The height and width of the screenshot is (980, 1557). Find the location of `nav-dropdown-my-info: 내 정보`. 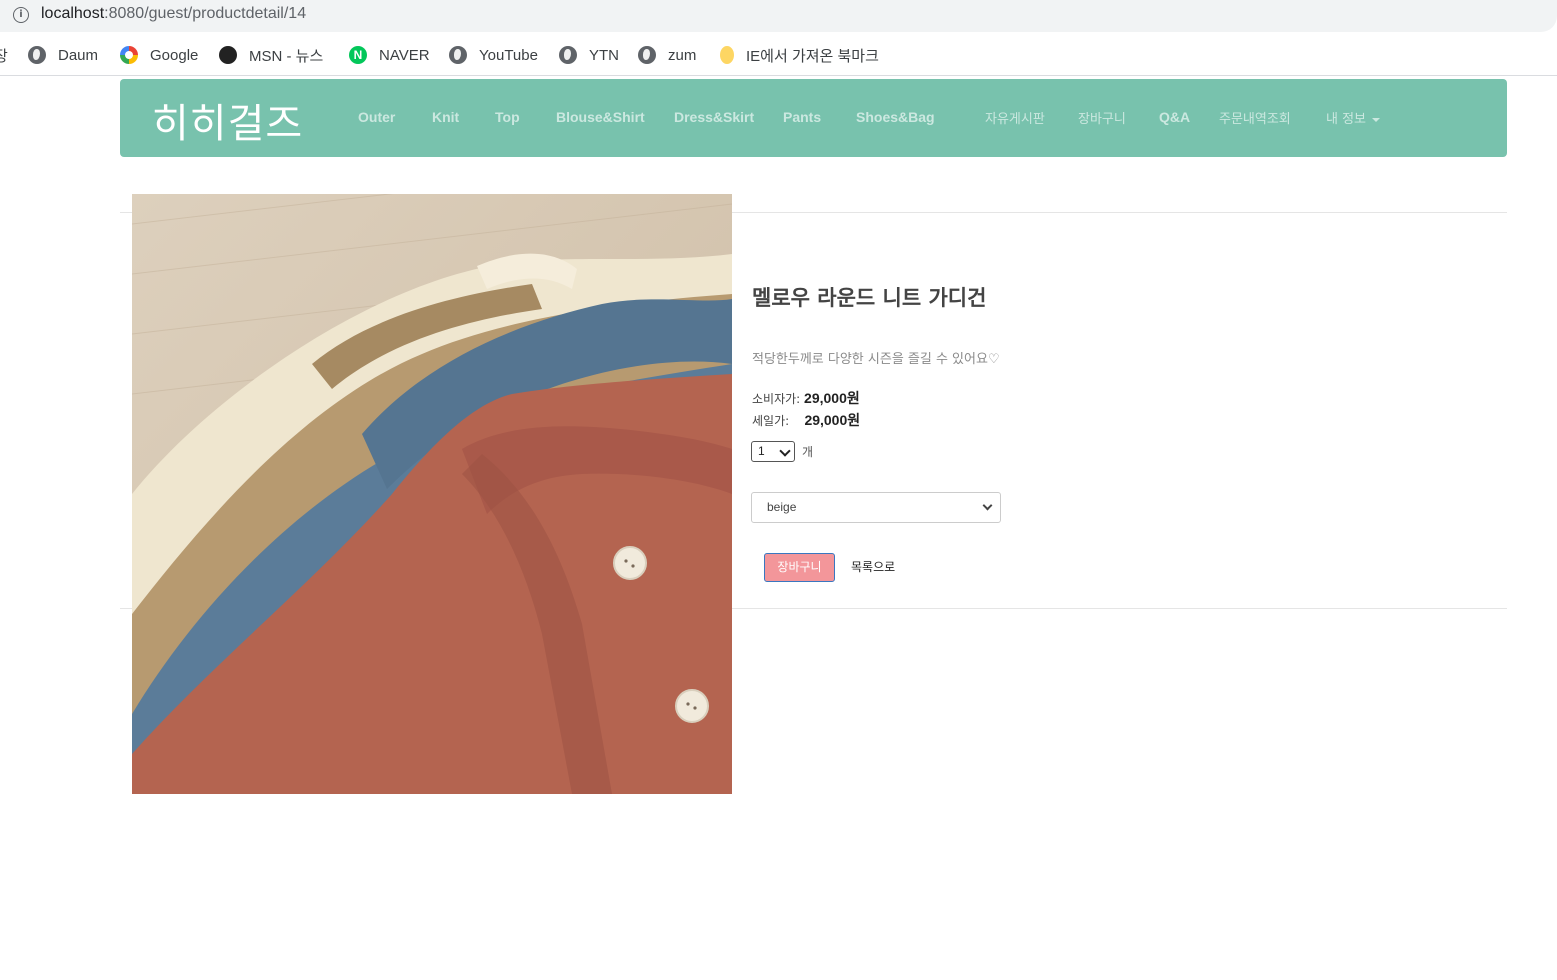

nav-dropdown-my-info: 내 정보 is located at coordinates (1353, 117).